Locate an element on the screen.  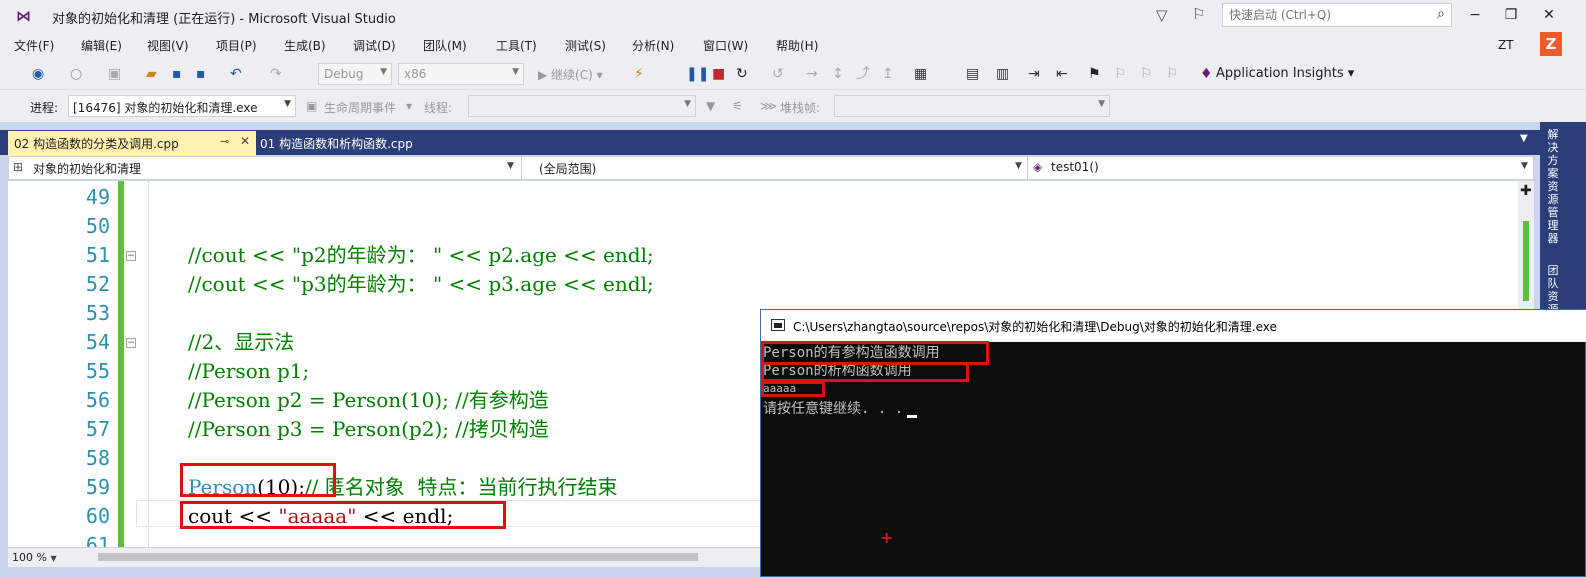
menu-help: 帮助(H) is located at coordinates (797, 45).